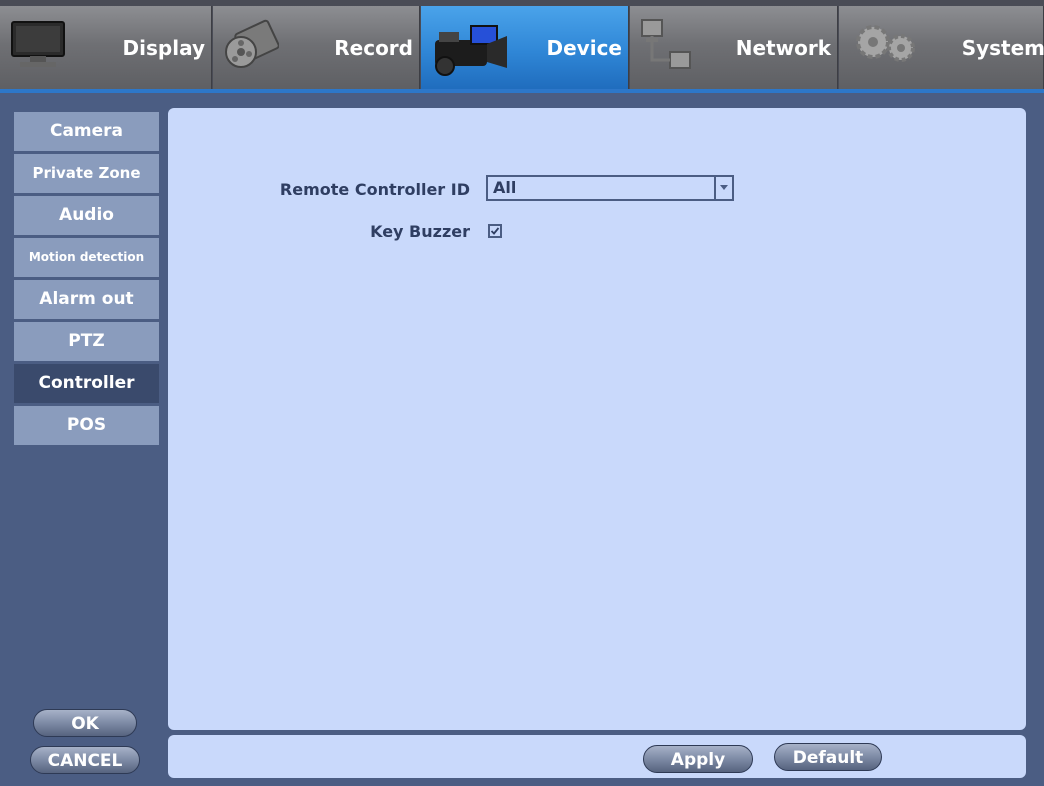 Image resolution: width=1044 pixels, height=786 pixels. Describe the element at coordinates (420, 231) in the screenshot. I see `key-buzzer-label: Key Buzzer` at that location.